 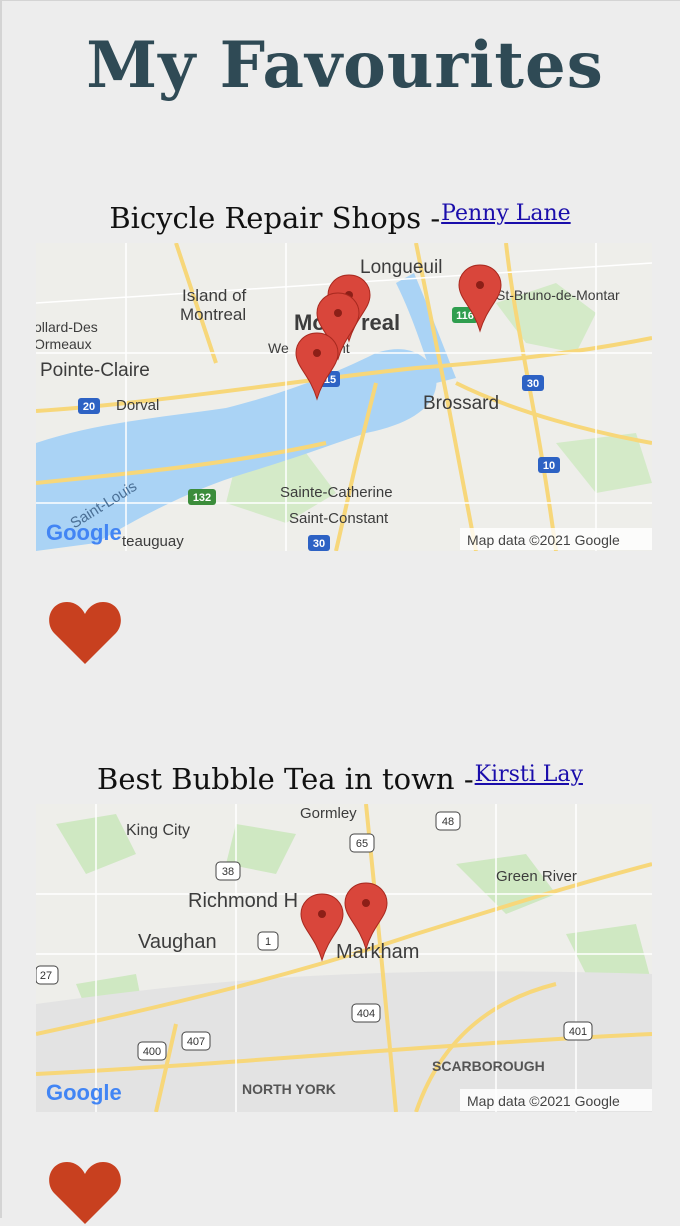 What do you see at coordinates (89, 407) in the screenshot?
I see `route-shield-label: 20` at bounding box center [89, 407].